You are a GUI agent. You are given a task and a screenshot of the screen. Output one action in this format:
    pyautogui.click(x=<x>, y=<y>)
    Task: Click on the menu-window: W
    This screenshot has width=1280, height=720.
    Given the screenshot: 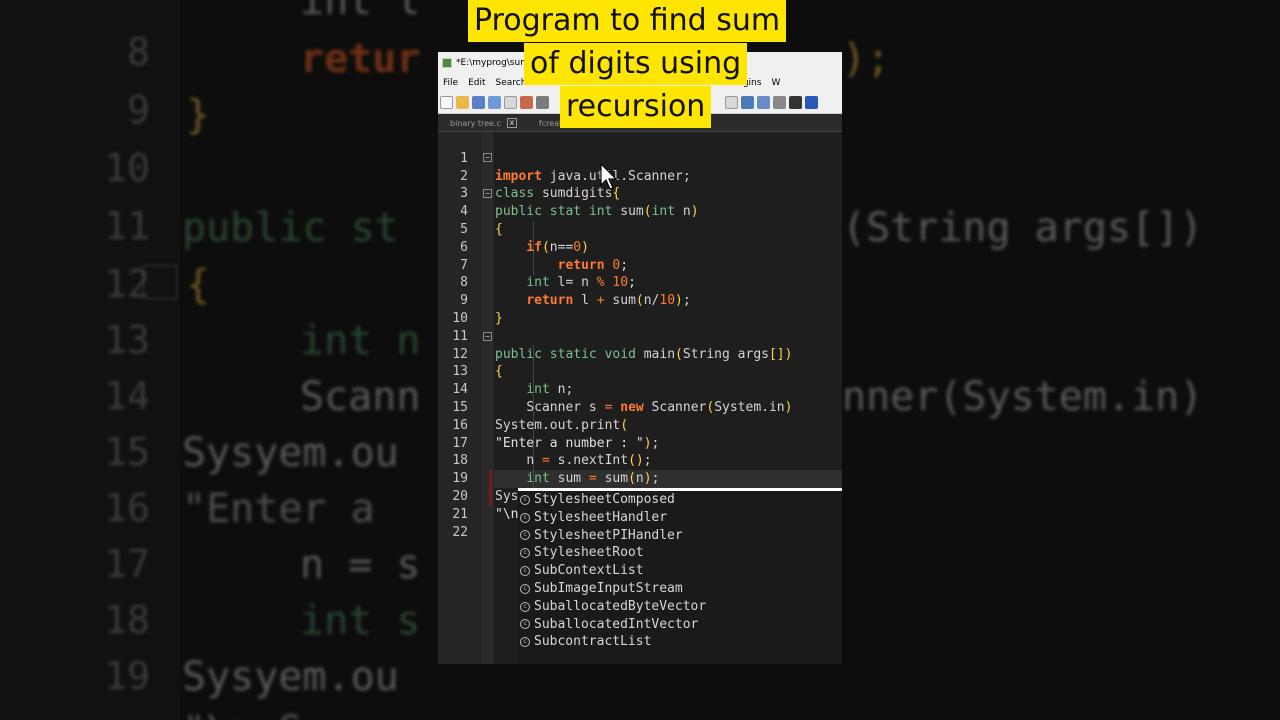 What is the action you would take?
    pyautogui.click(x=775, y=83)
    